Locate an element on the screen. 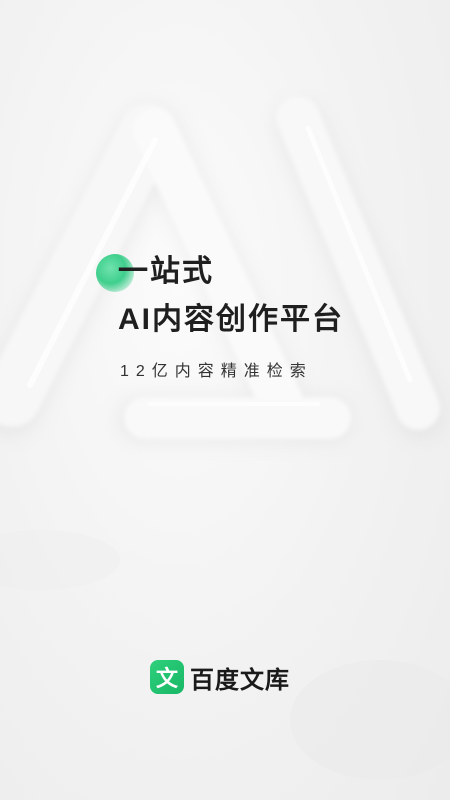  tagline-block: 一站式 AI内容创作平台 12亿内容精准检索 is located at coordinates (220, 317).